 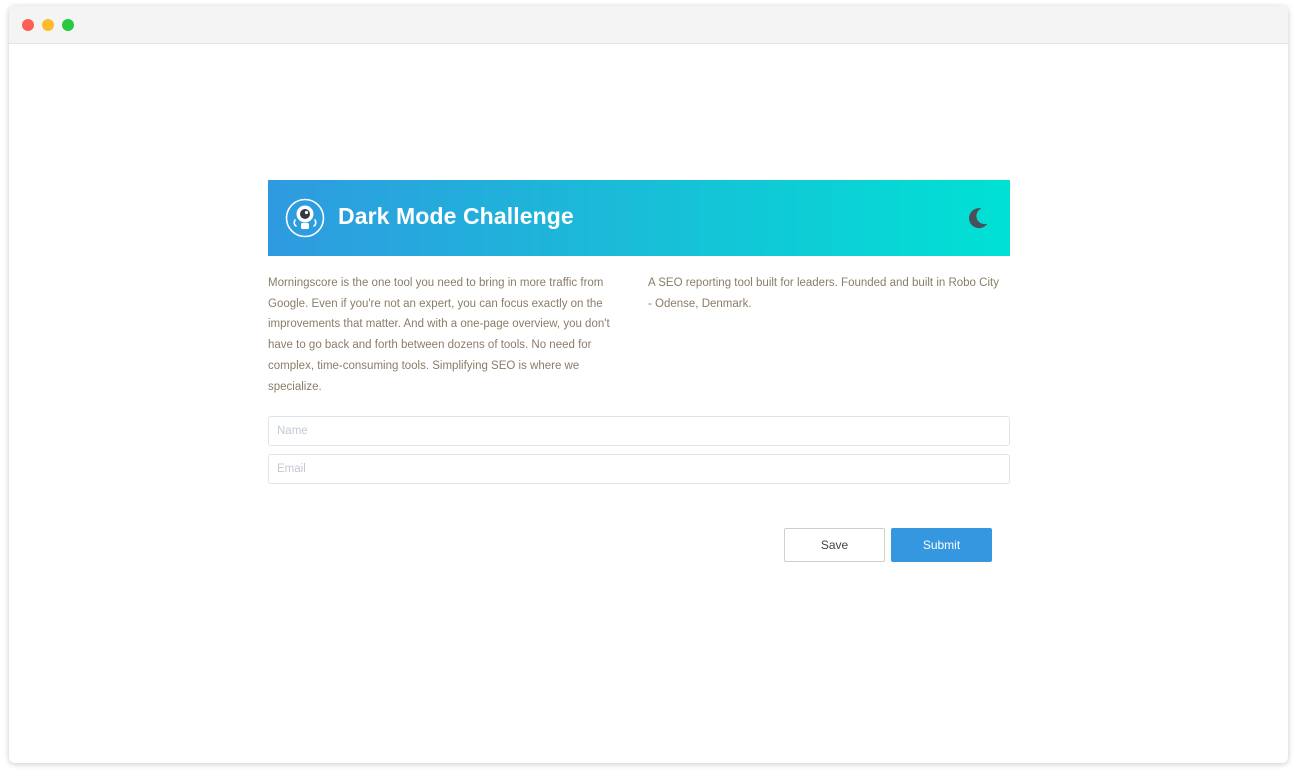 I want to click on moon-icon, so click(x=978, y=218).